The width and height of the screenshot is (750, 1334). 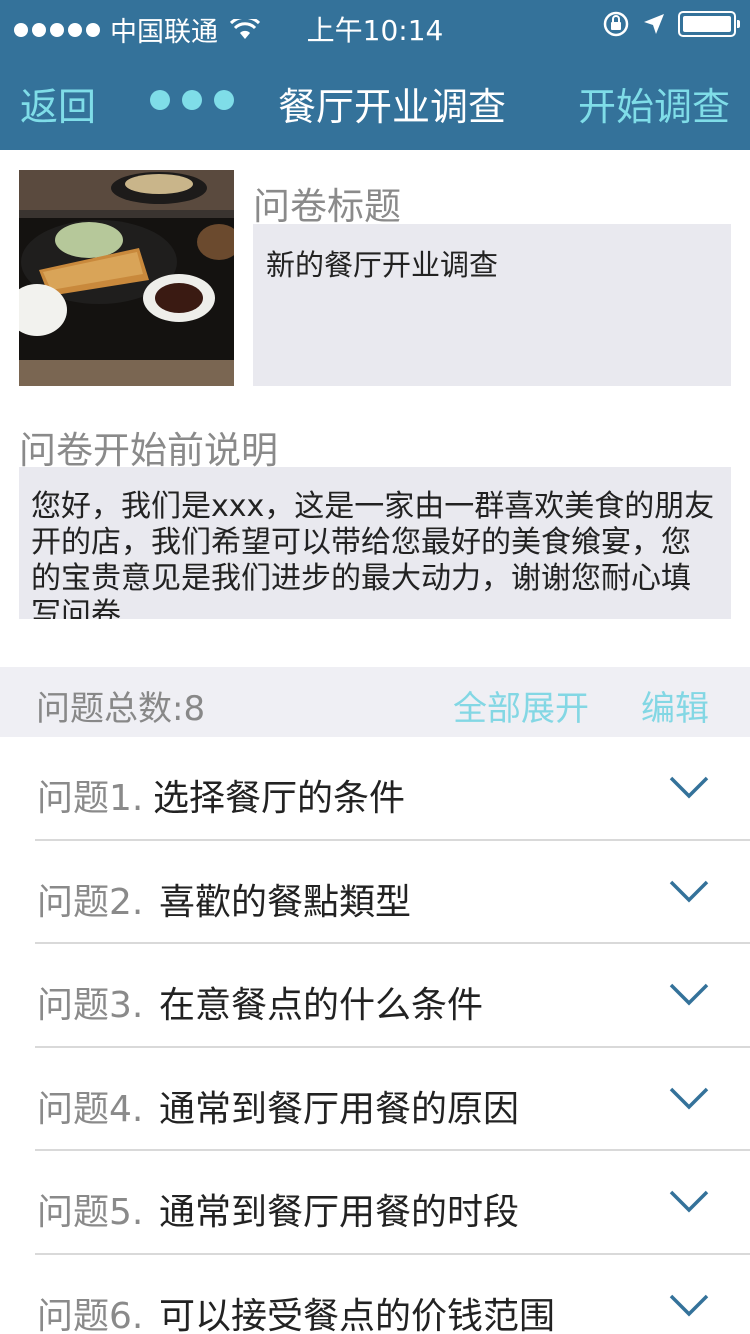 What do you see at coordinates (675, 705) in the screenshot?
I see `edit-button: 编辑` at bounding box center [675, 705].